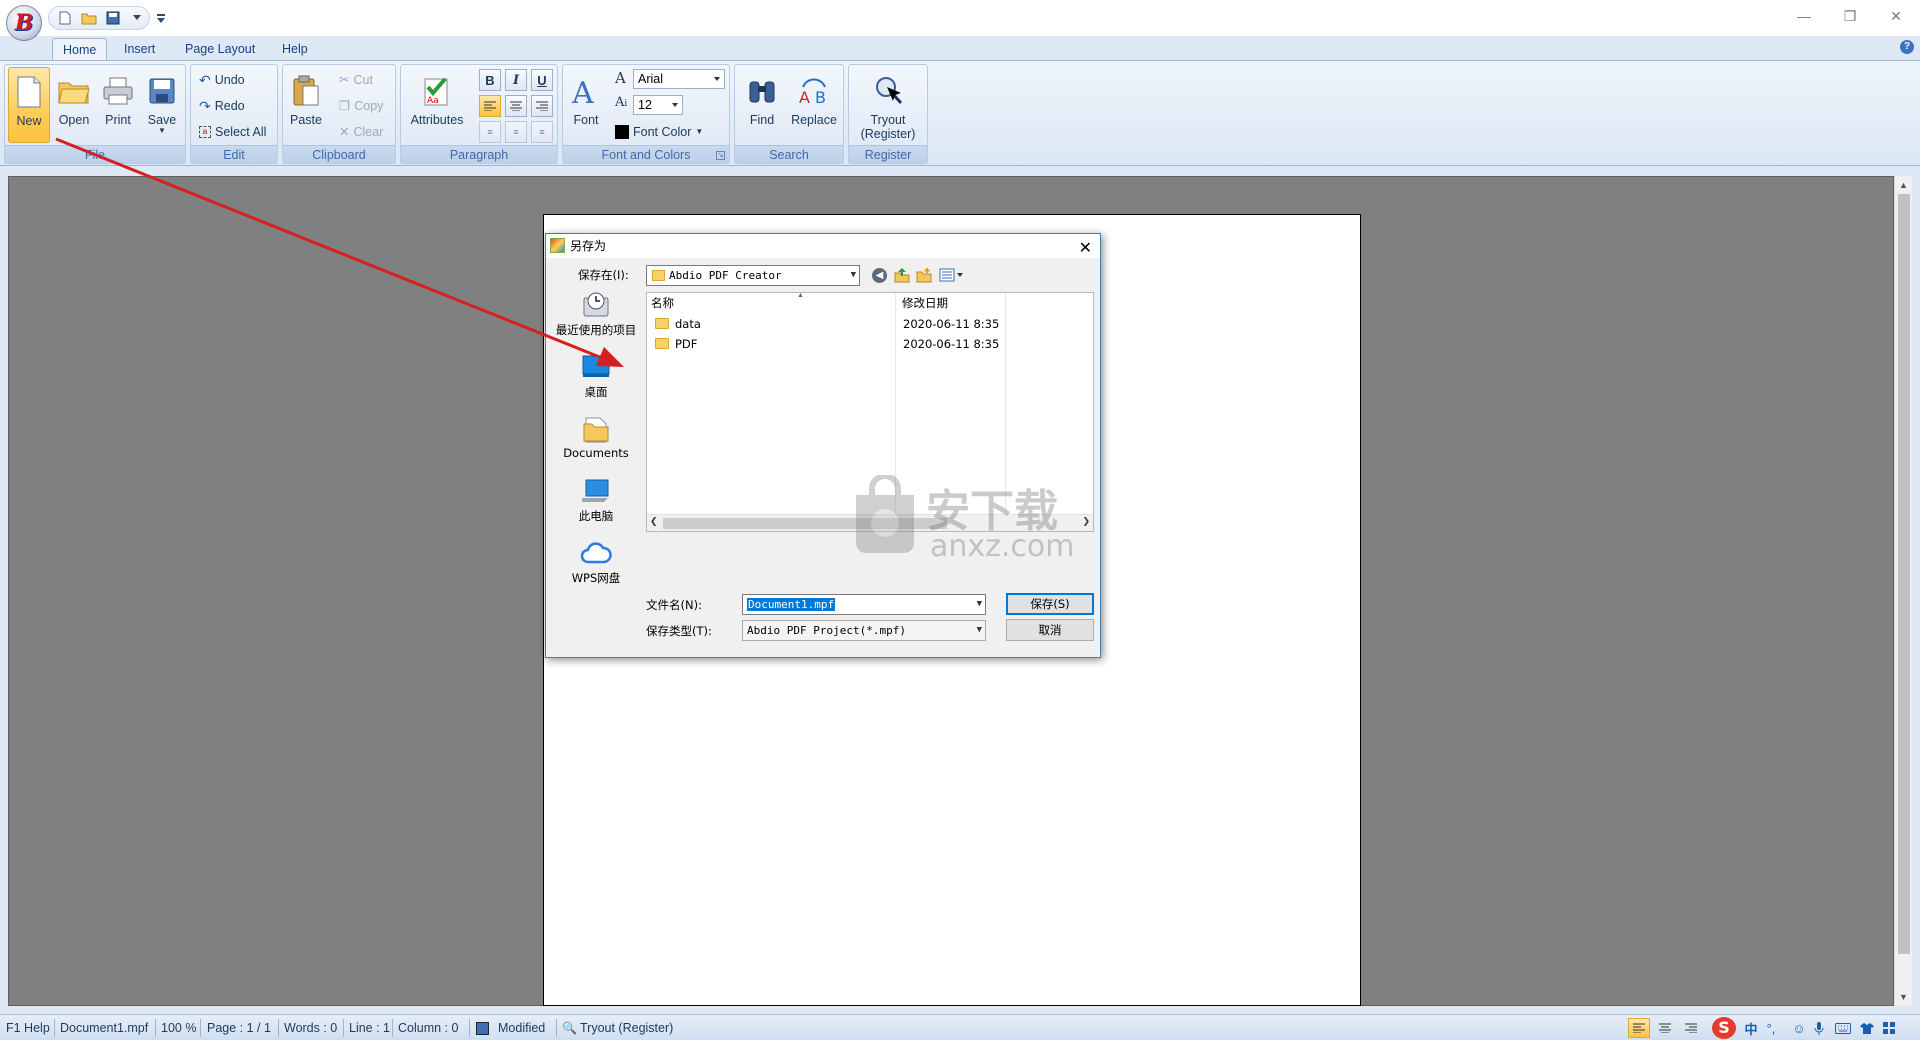  What do you see at coordinates (542, 132) in the screenshot?
I see `indent-button: ≡` at bounding box center [542, 132].